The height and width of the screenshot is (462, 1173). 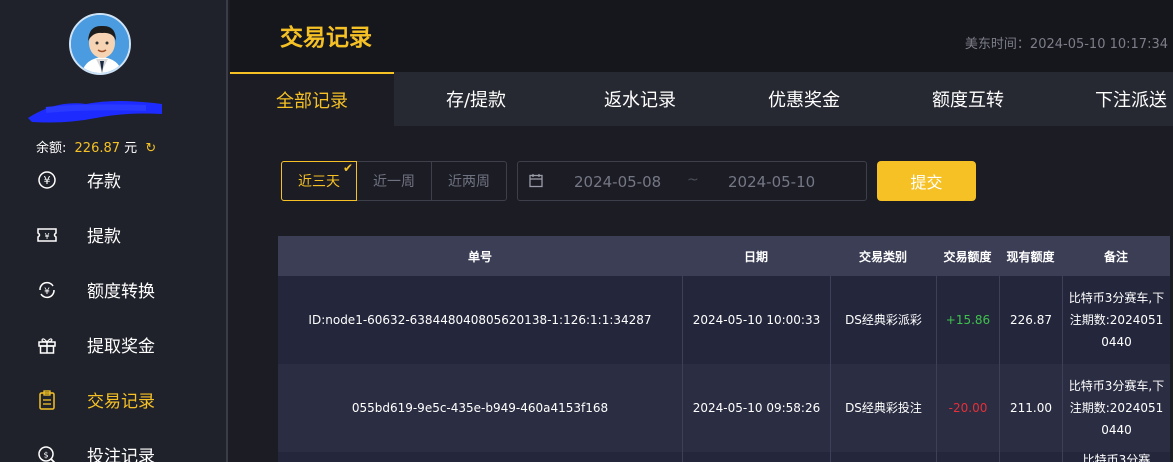 I want to click on date-from-input: 2024-05-08, so click(x=617, y=182).